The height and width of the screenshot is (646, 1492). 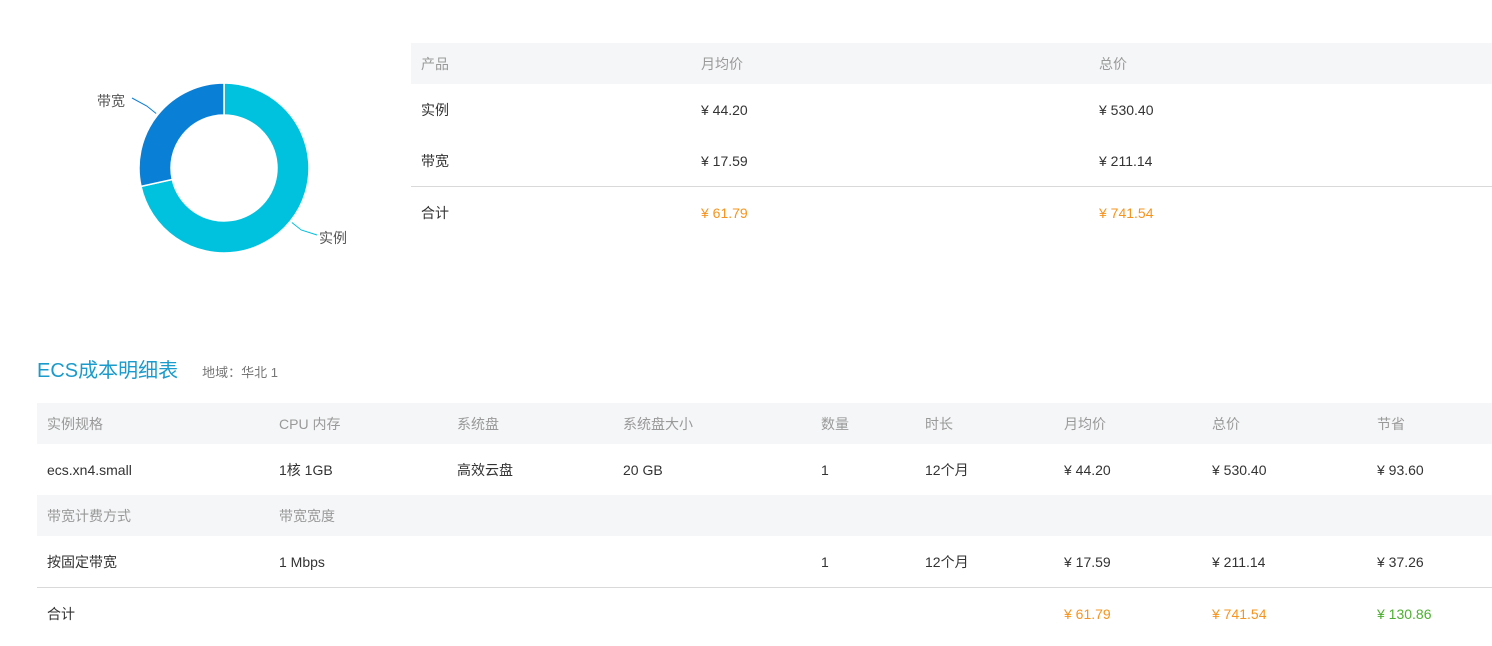 What do you see at coordinates (1239, 469) in the screenshot?
I see `cell-total-price: ¥ 530.40` at bounding box center [1239, 469].